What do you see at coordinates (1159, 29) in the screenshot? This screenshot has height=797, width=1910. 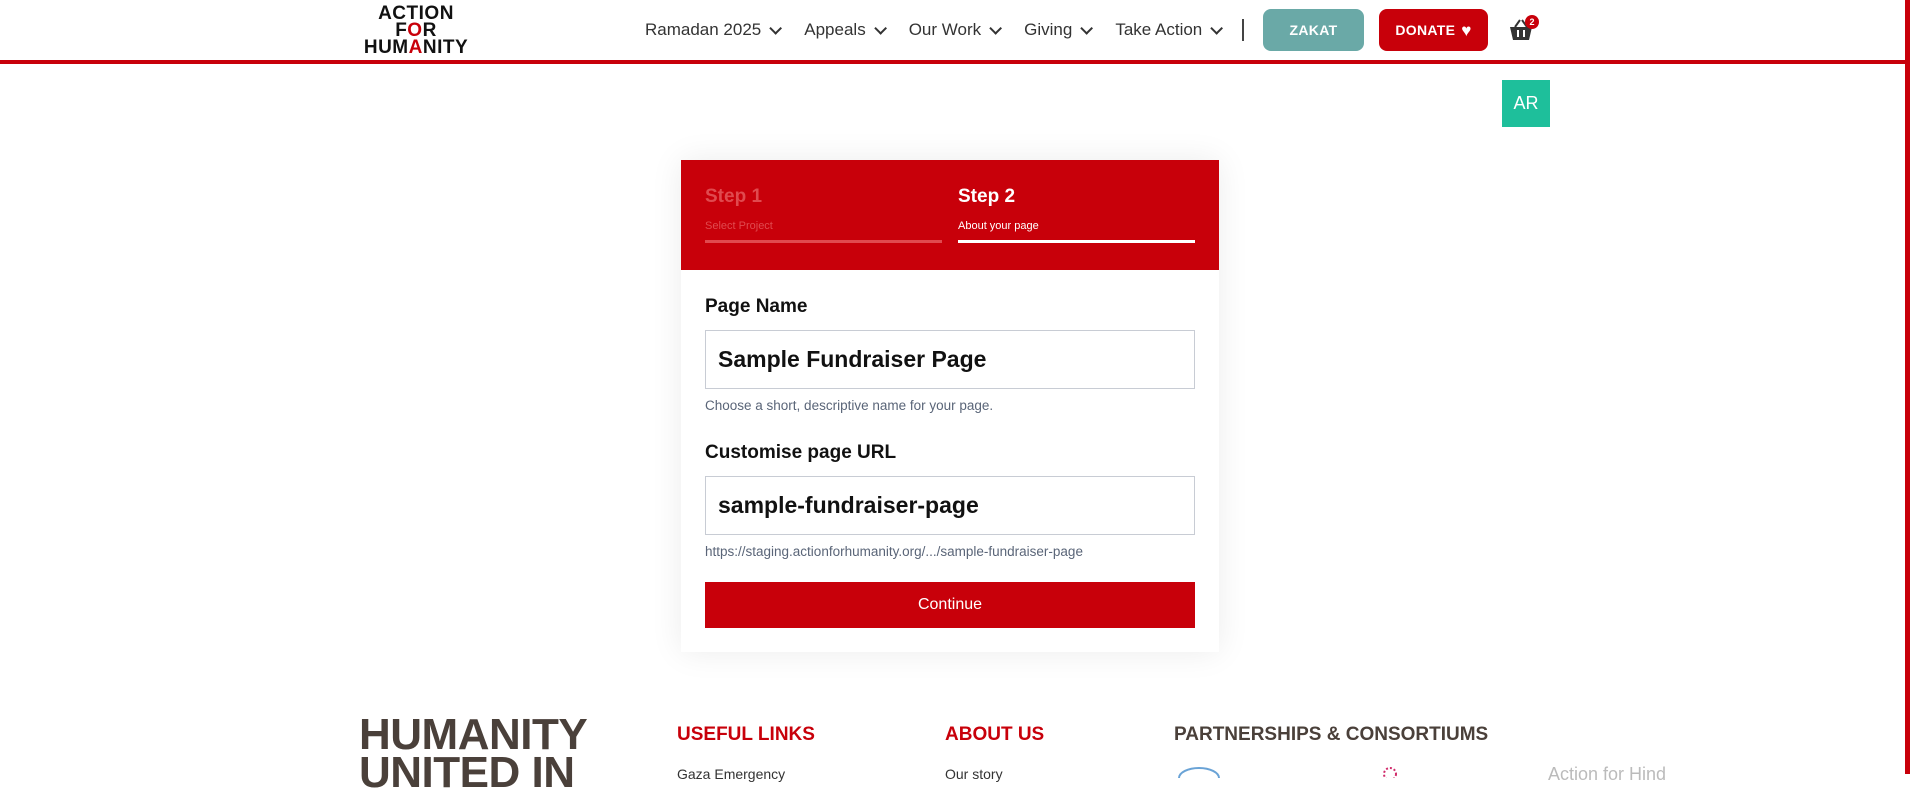 I see `nav-label: Take Action` at bounding box center [1159, 29].